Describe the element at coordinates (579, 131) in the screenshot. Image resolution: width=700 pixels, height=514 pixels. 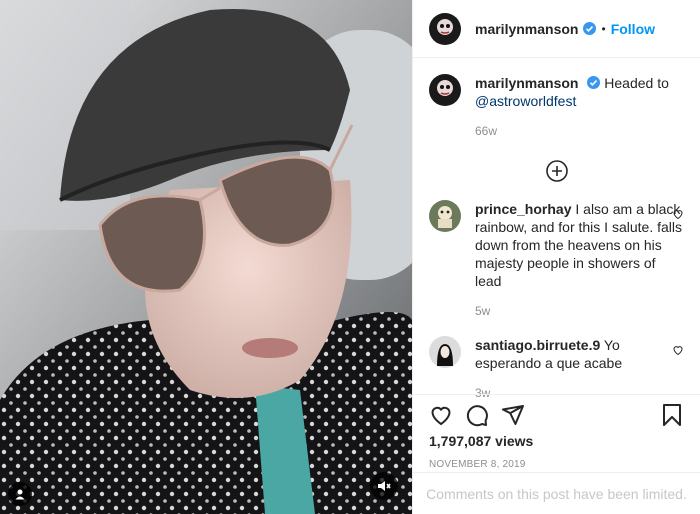
I see `caption-age: 66w` at that location.